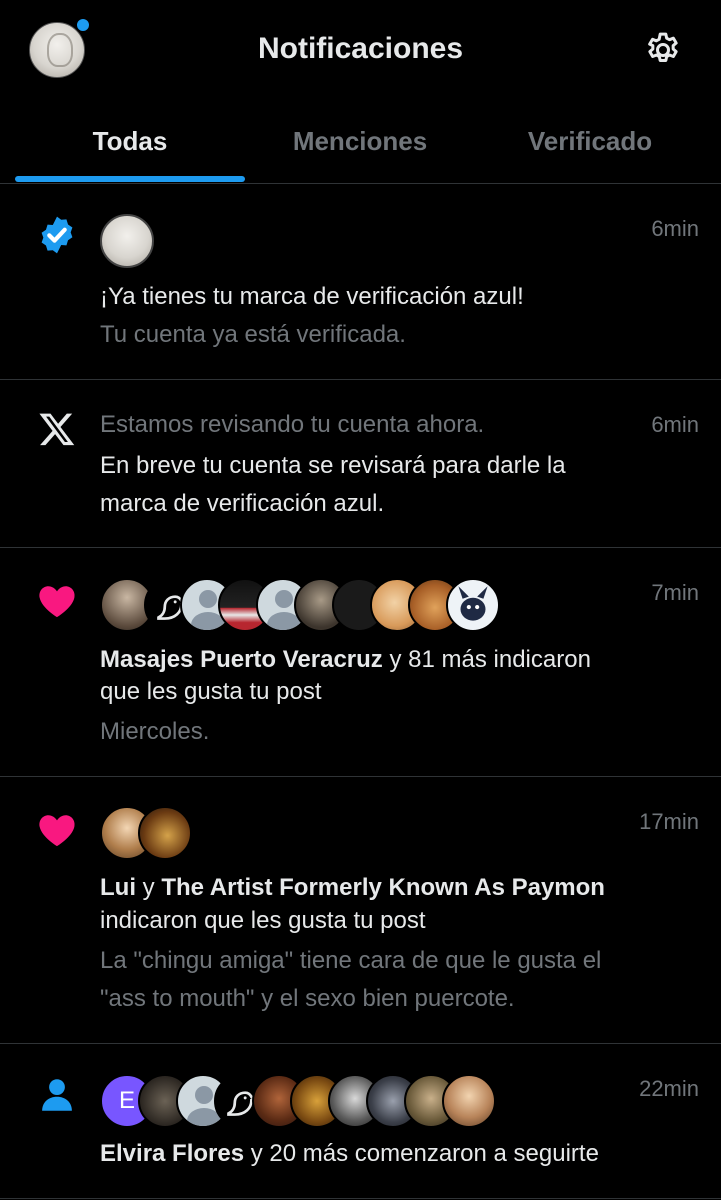 The height and width of the screenshot is (1200, 721). I want to click on notification-text-joiner: y, so click(149, 887).